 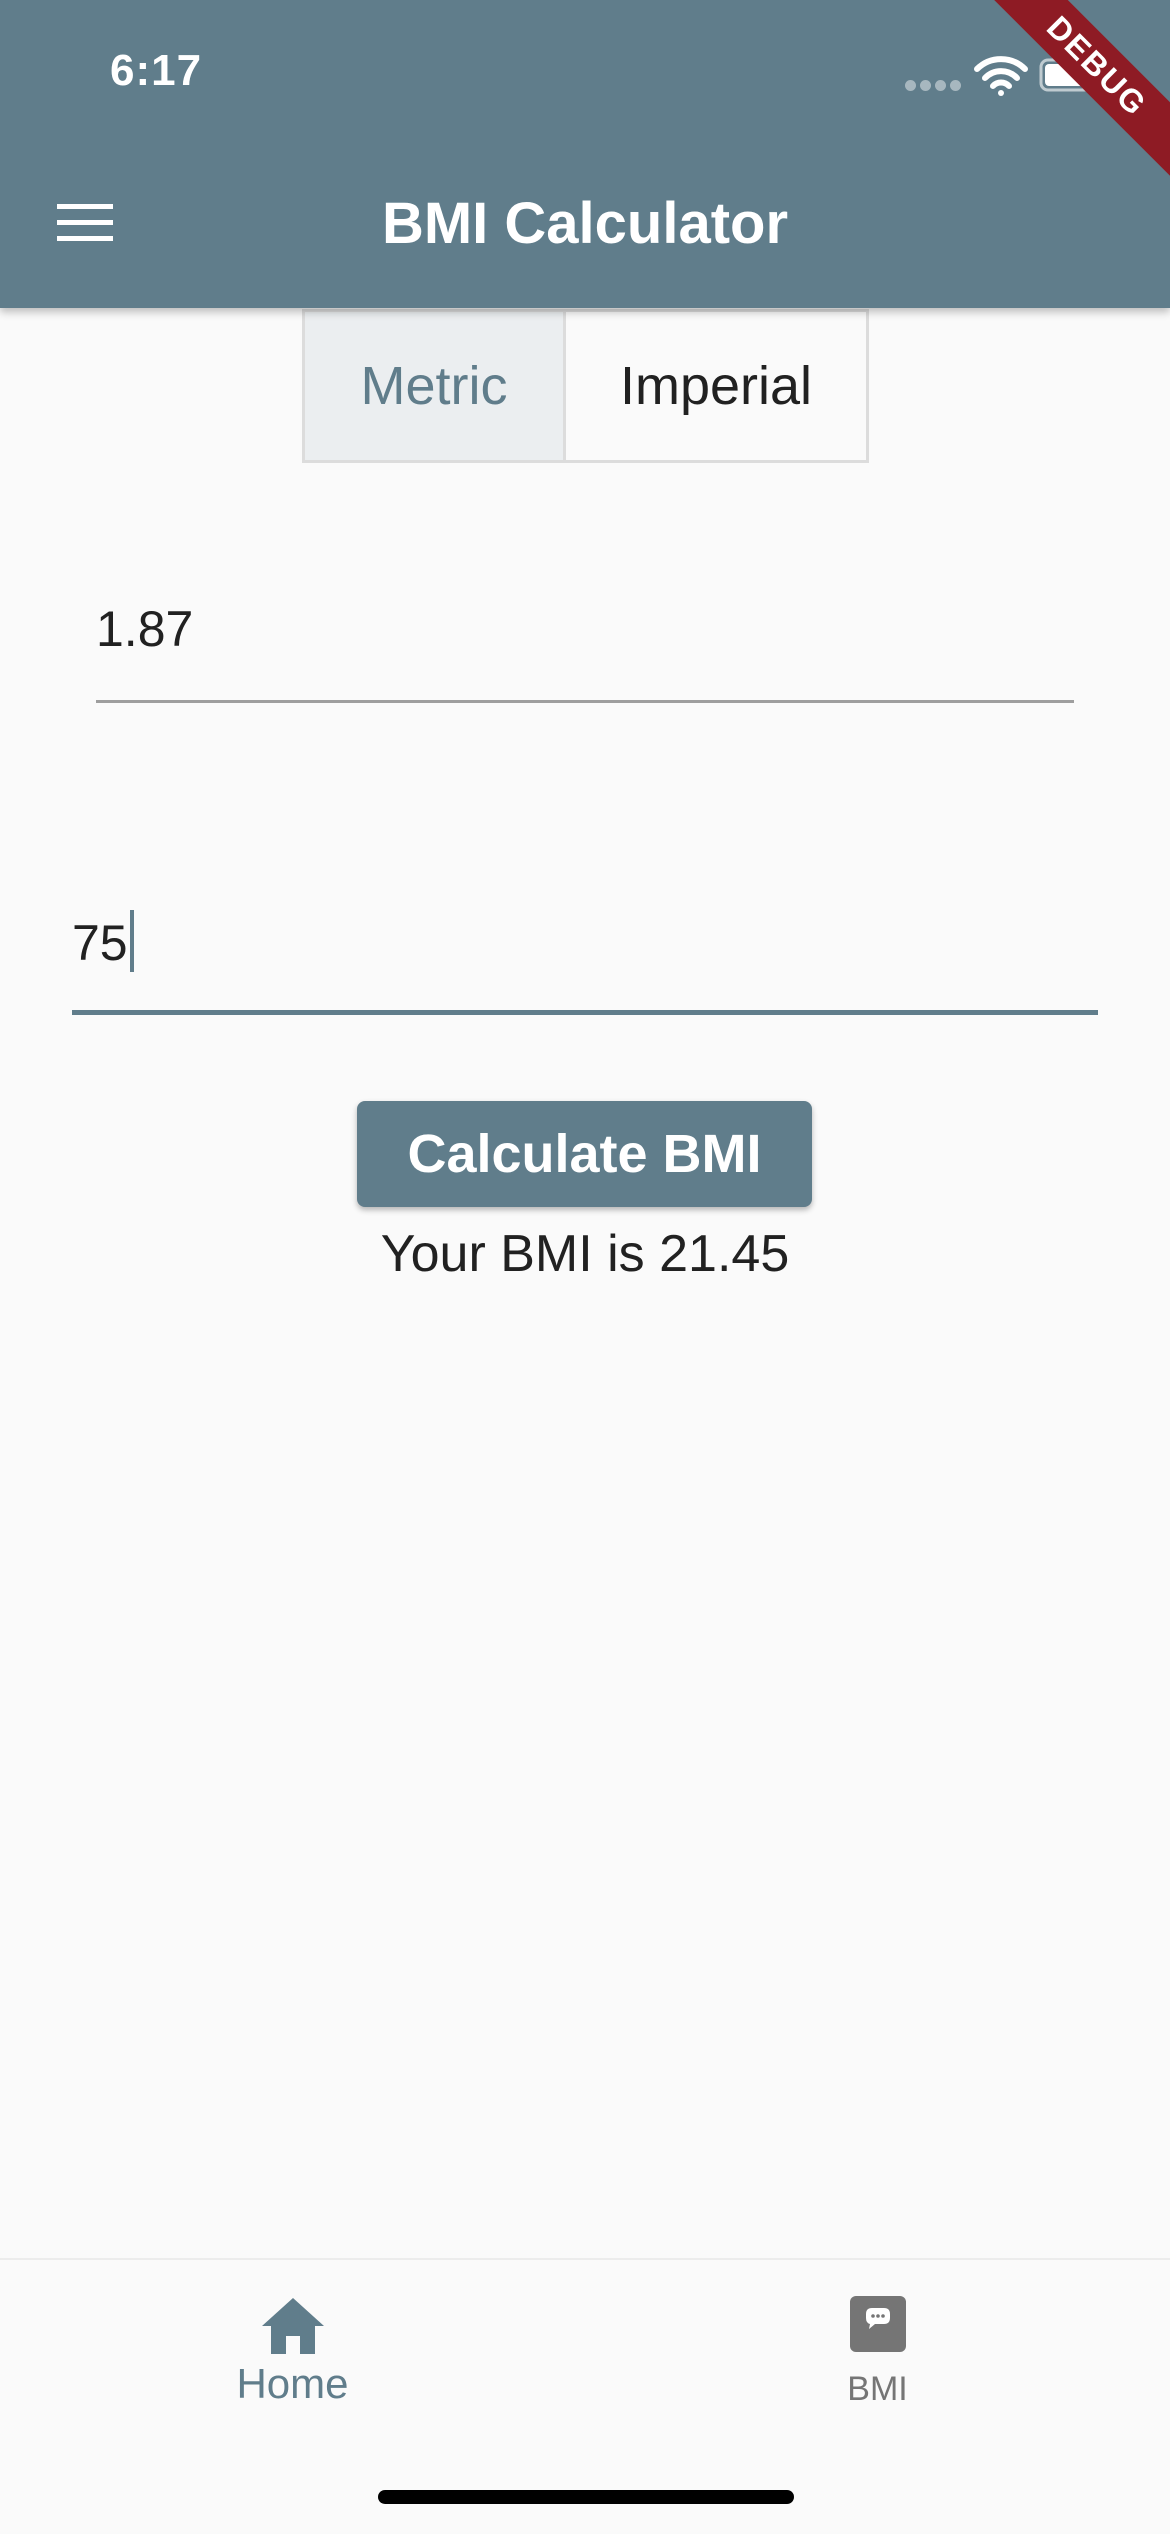 What do you see at coordinates (100, 943) in the screenshot?
I see `weight-value: 75` at bounding box center [100, 943].